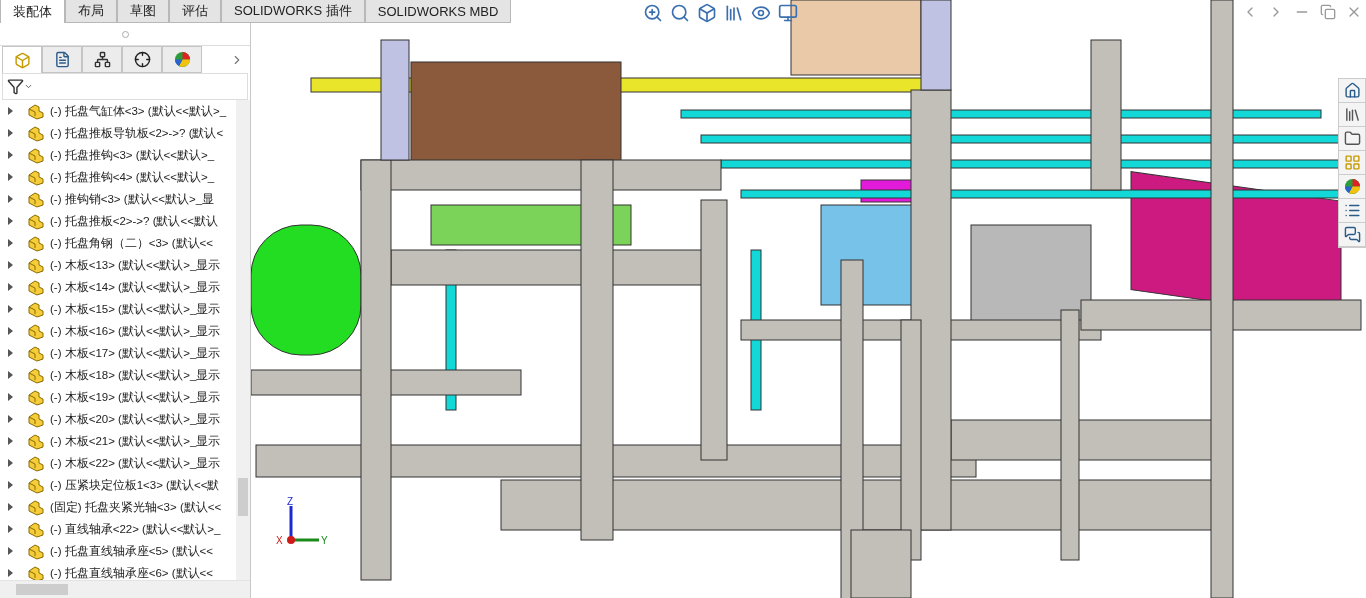 This screenshot has height=598, width=1366. Describe the element at coordinates (131, 551) in the screenshot. I see `tree-item: (-) 托盘直线轴承座<5> (默认<<` at that location.